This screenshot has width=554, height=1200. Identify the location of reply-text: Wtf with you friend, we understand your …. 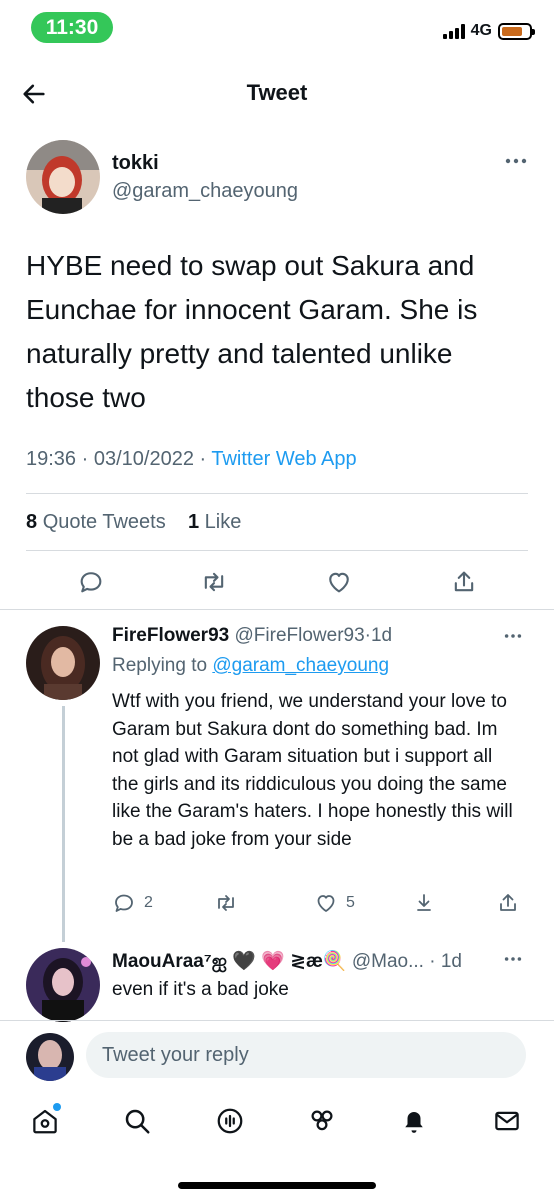
(312, 770).